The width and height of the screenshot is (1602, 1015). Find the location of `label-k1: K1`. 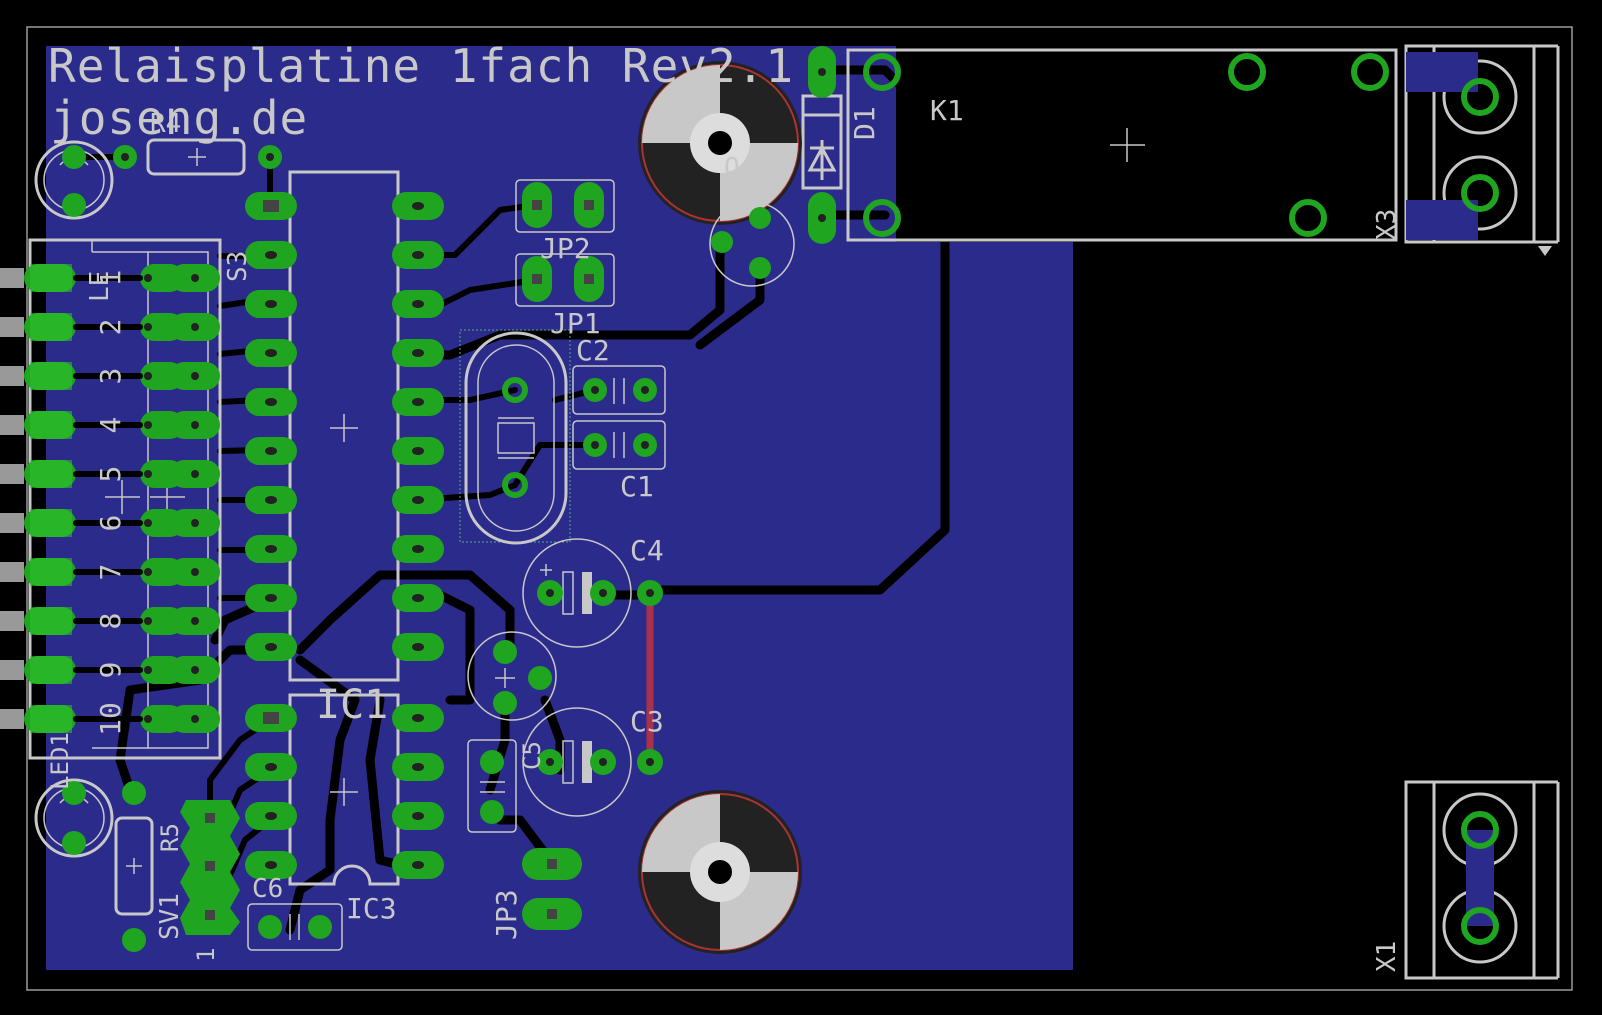

label-k1: K1 is located at coordinates (947, 110).